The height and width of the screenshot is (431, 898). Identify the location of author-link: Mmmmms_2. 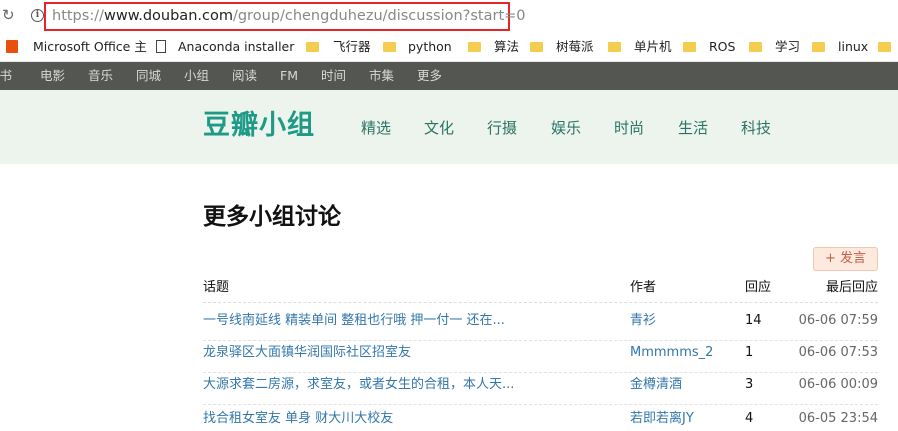
(671, 353).